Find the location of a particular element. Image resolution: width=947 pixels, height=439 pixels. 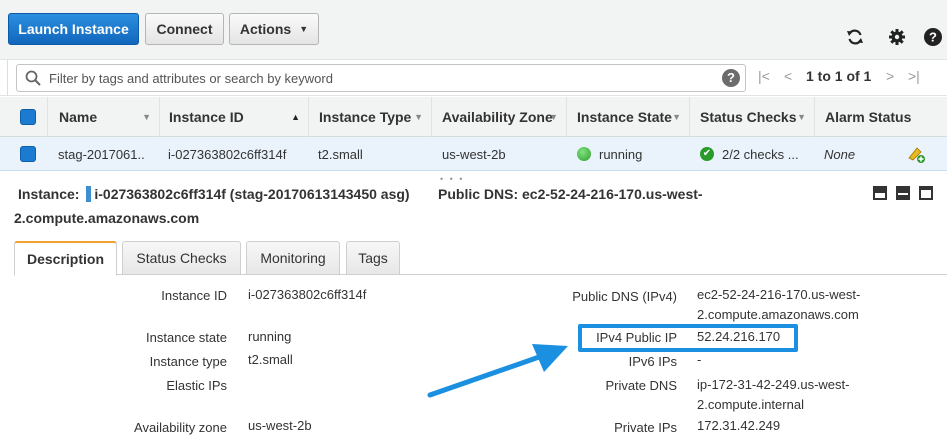

value-public-dns-line2: 2.compute.amazonaws.com is located at coordinates (778, 314).